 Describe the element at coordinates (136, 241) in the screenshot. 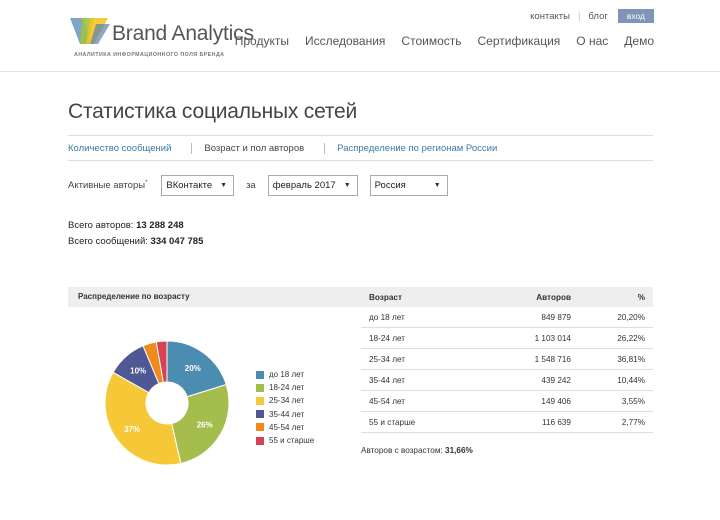

I see `total-messages: Всего сообщений: 334 047 785` at that location.